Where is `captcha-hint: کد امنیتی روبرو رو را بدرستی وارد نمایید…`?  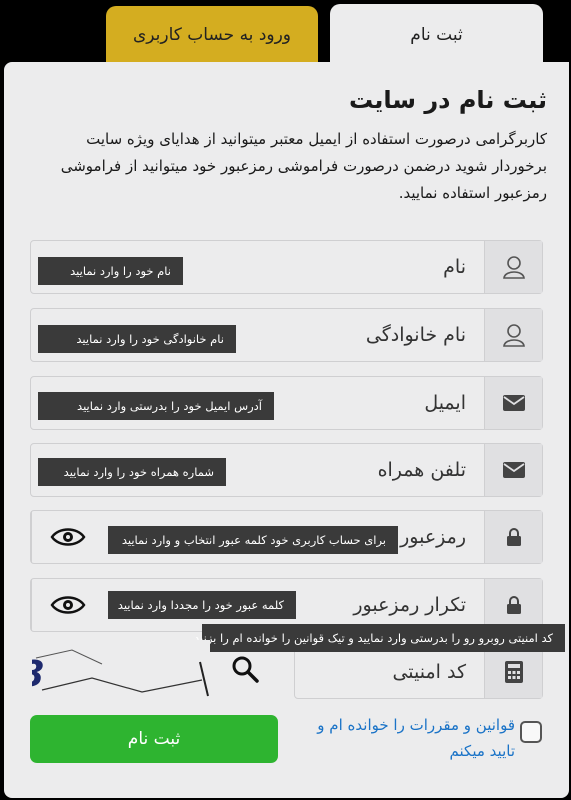 captcha-hint: کد امنیتی روبرو رو را بدرستی وارد نمایید… is located at coordinates (379, 638).